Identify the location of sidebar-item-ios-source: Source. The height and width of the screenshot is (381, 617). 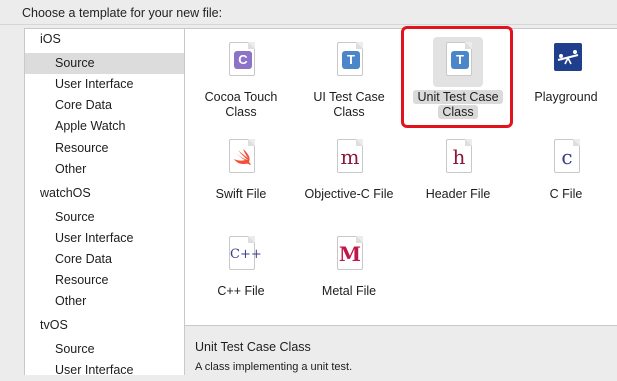
(104, 63).